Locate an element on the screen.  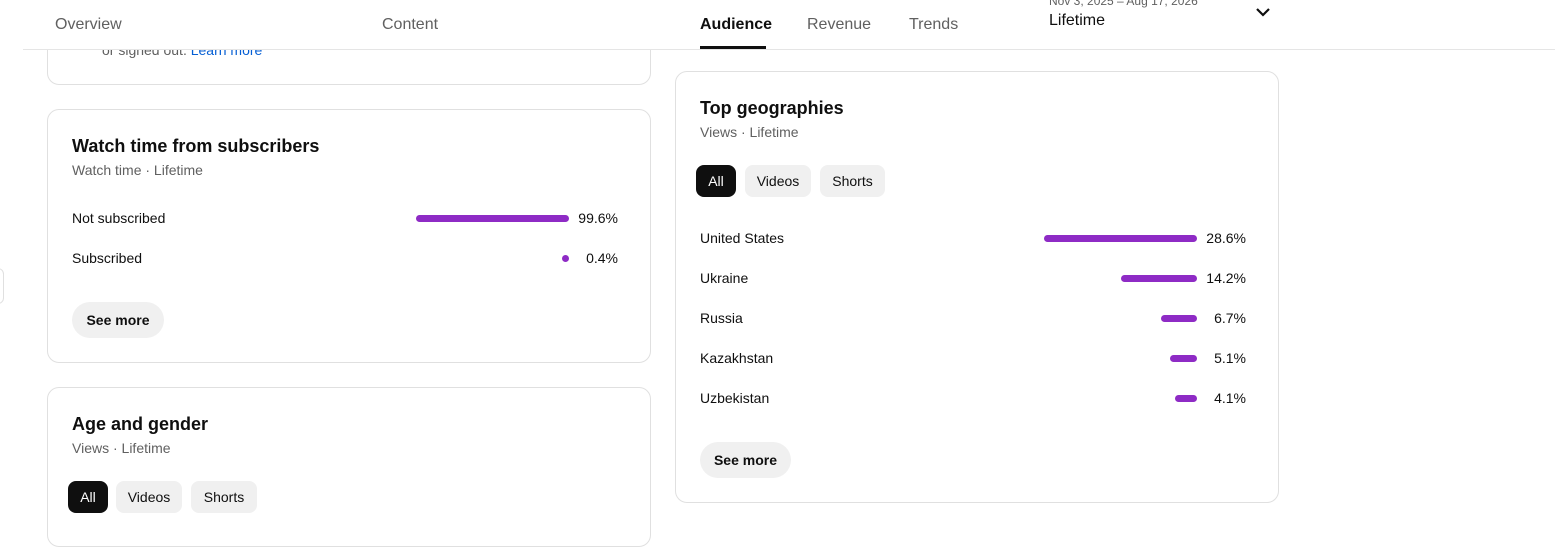
age-gender-chip-videos: Videos is located at coordinates (149, 497).